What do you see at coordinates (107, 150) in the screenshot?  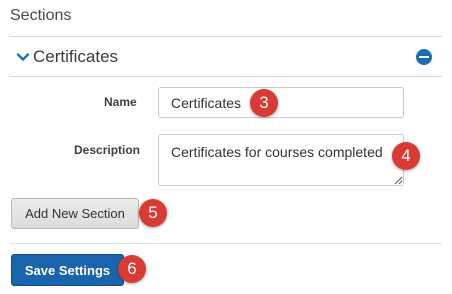 I see `description-label: Description` at bounding box center [107, 150].